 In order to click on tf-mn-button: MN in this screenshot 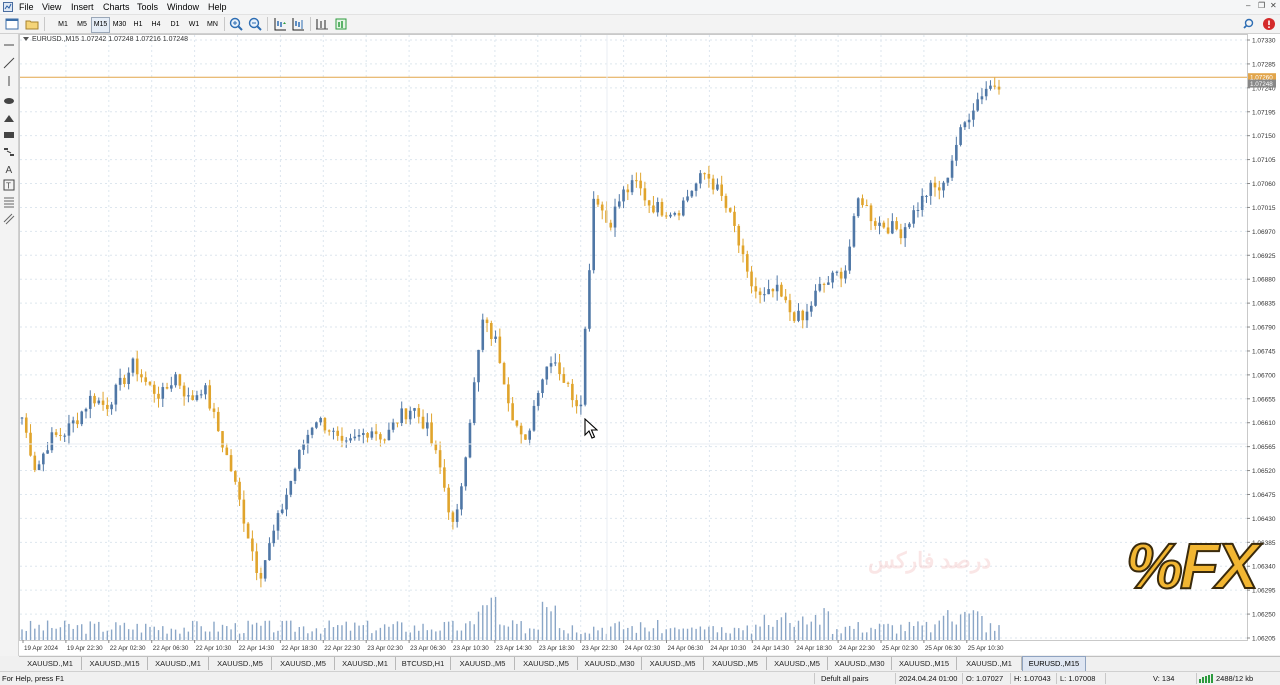, I will do `click(212, 25)`.